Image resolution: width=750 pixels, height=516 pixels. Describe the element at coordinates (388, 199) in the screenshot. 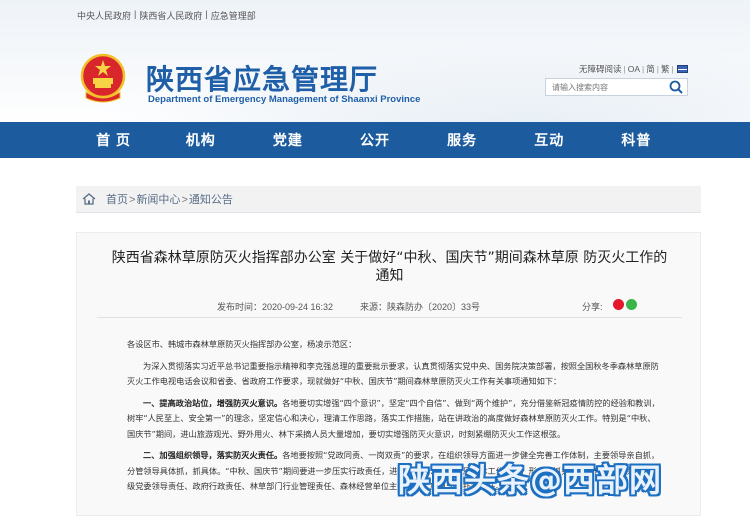

I see `breadcrumb: 首页>新闻中心>通知公告` at that location.